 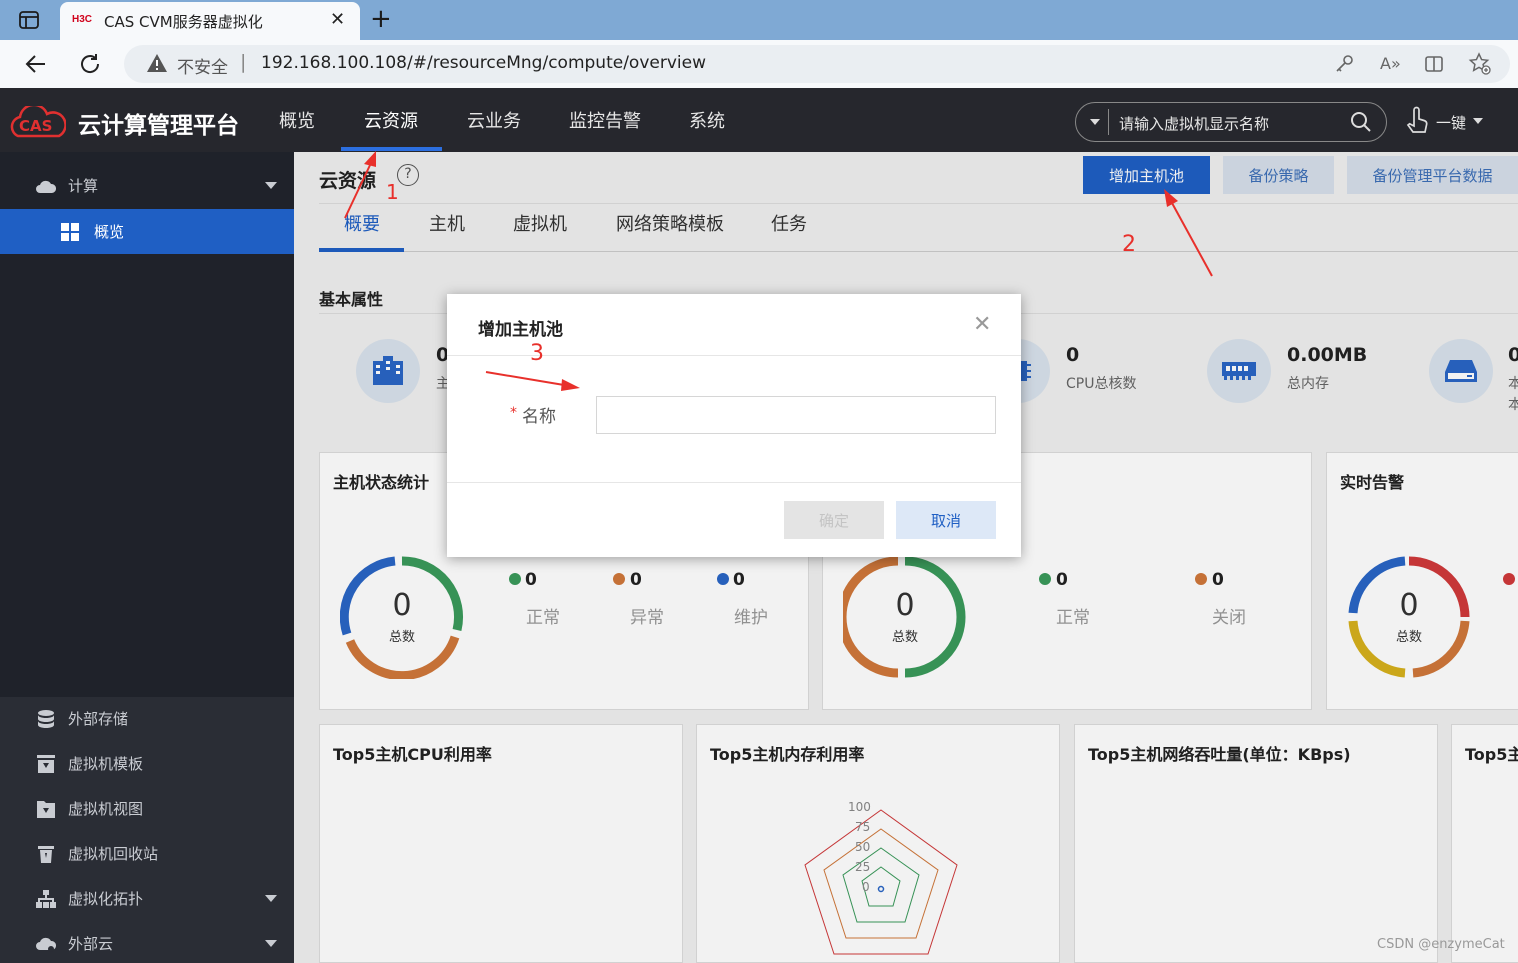 I want to click on sidebar-item-vm-views: 虚拟机视图, so click(x=147, y=808).